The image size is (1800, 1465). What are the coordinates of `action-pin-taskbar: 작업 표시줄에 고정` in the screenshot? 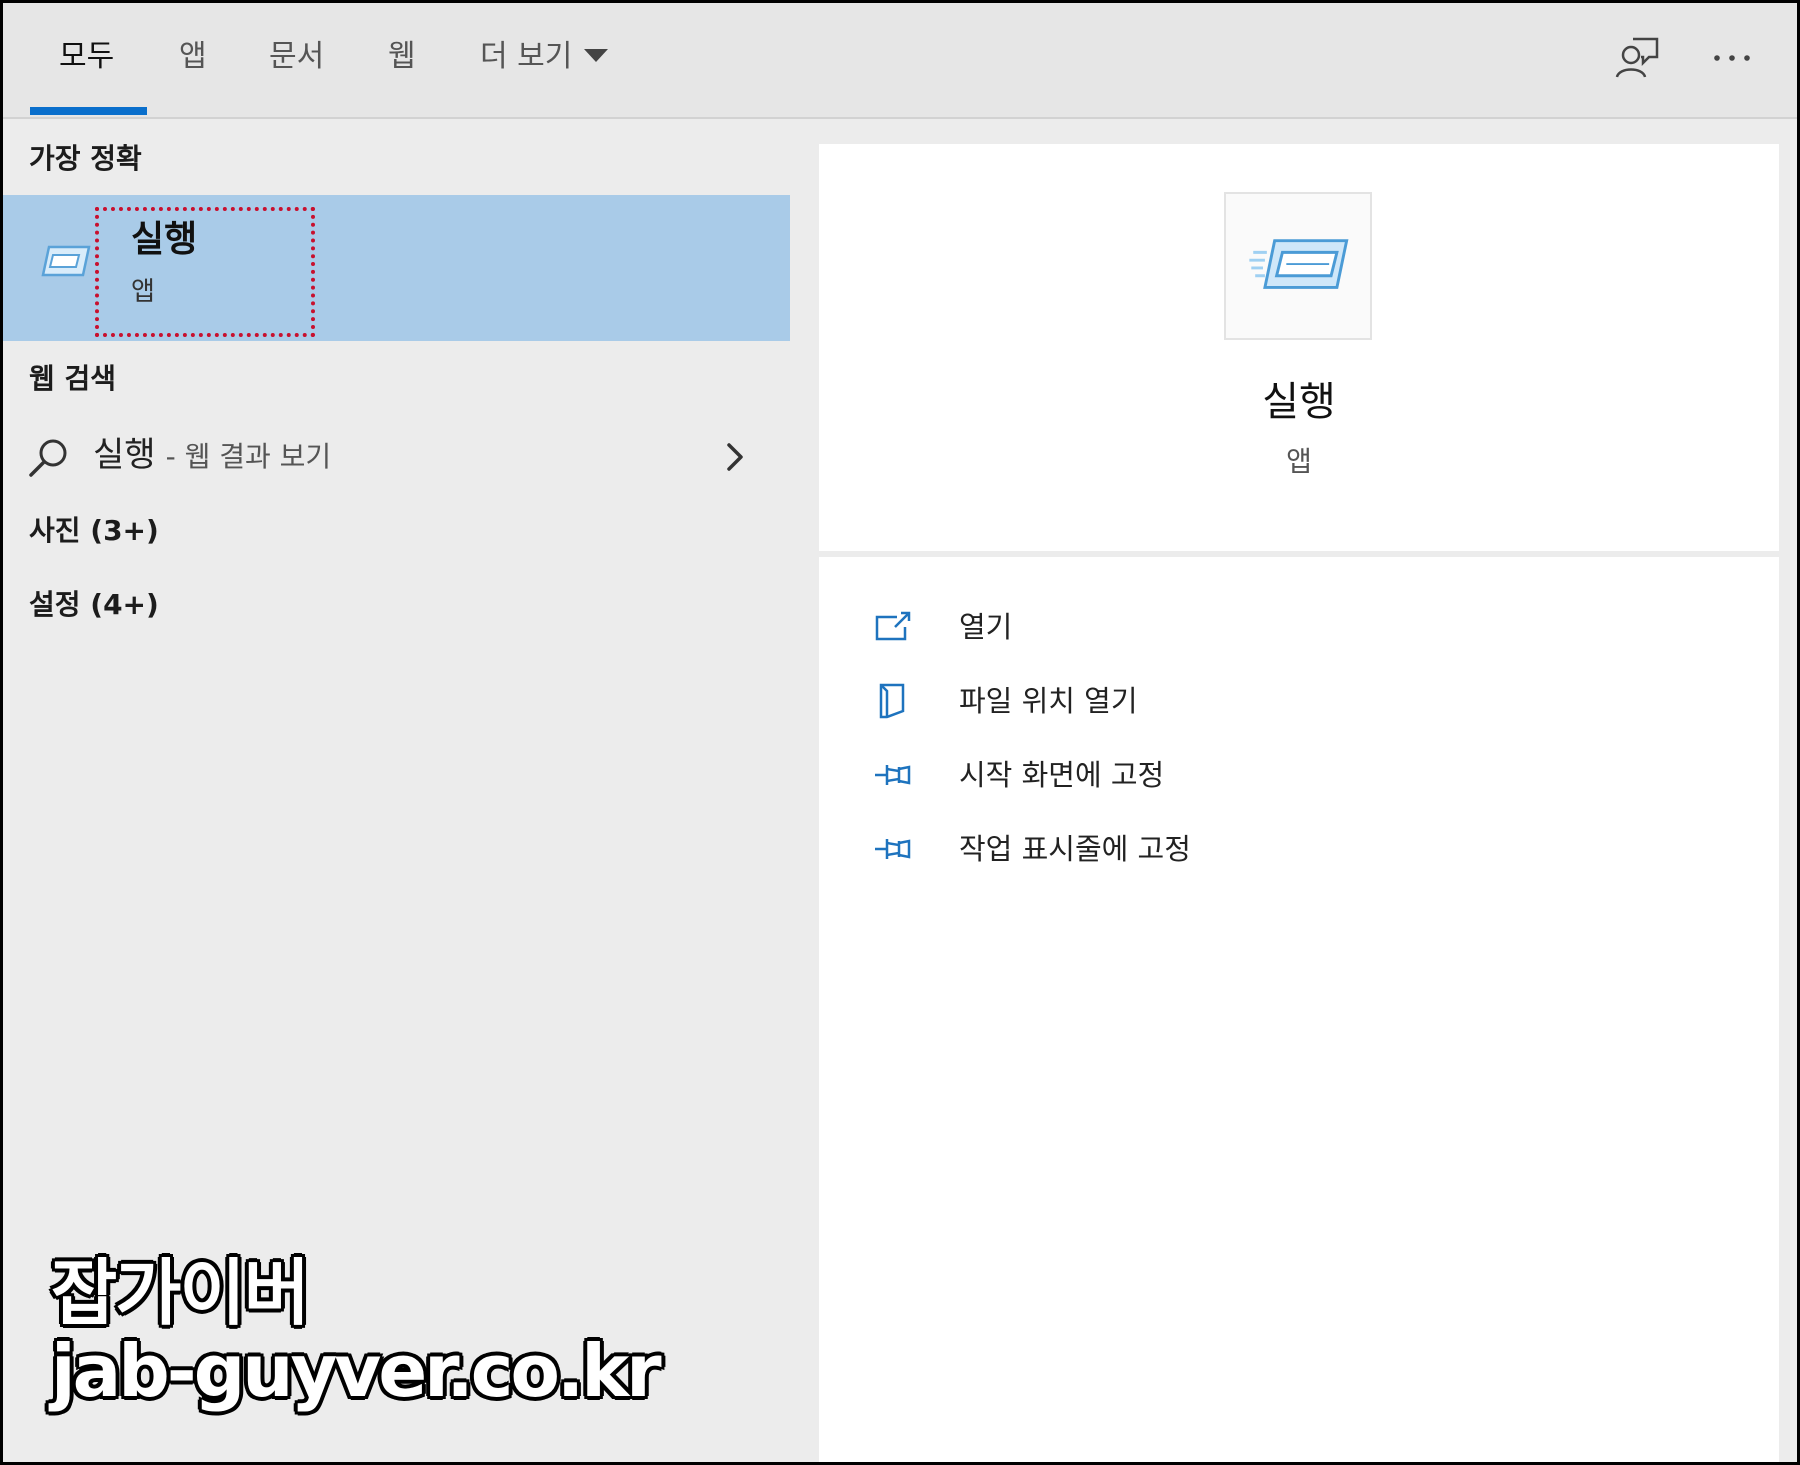 It's located at (1173, 849).